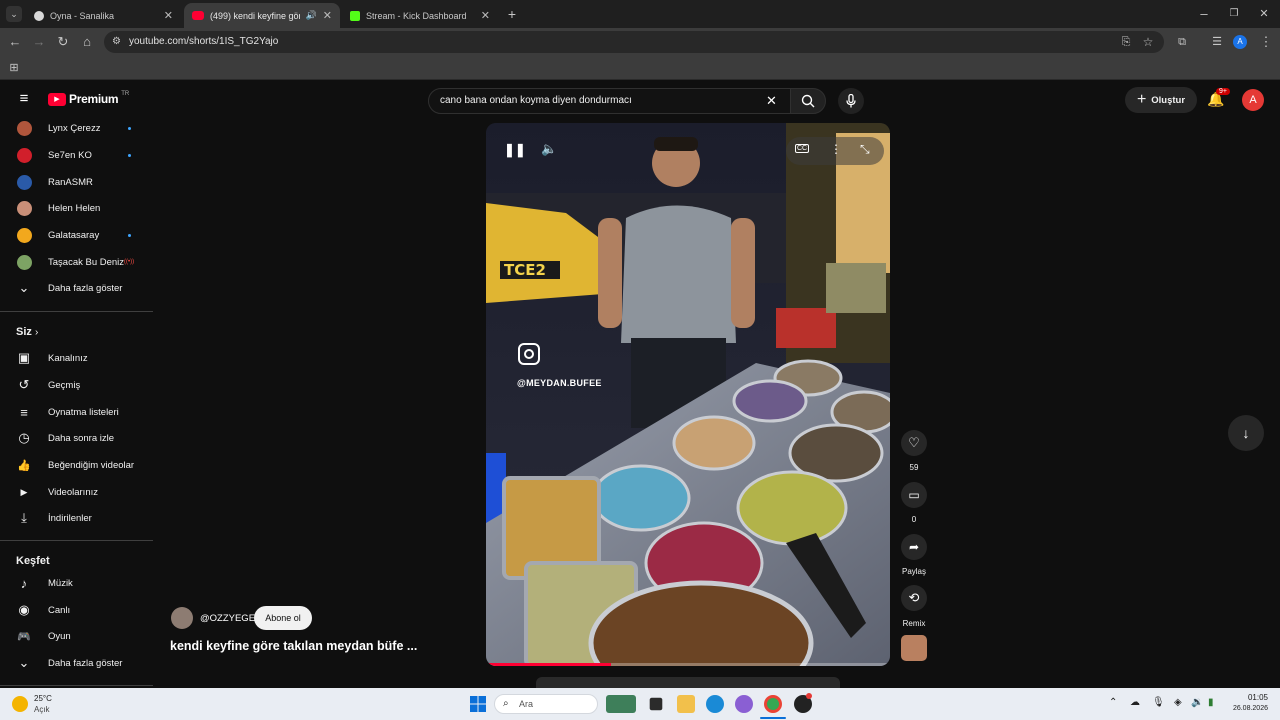  Describe the element at coordinates (688, 664) in the screenshot. I see `video-progress-track` at that location.